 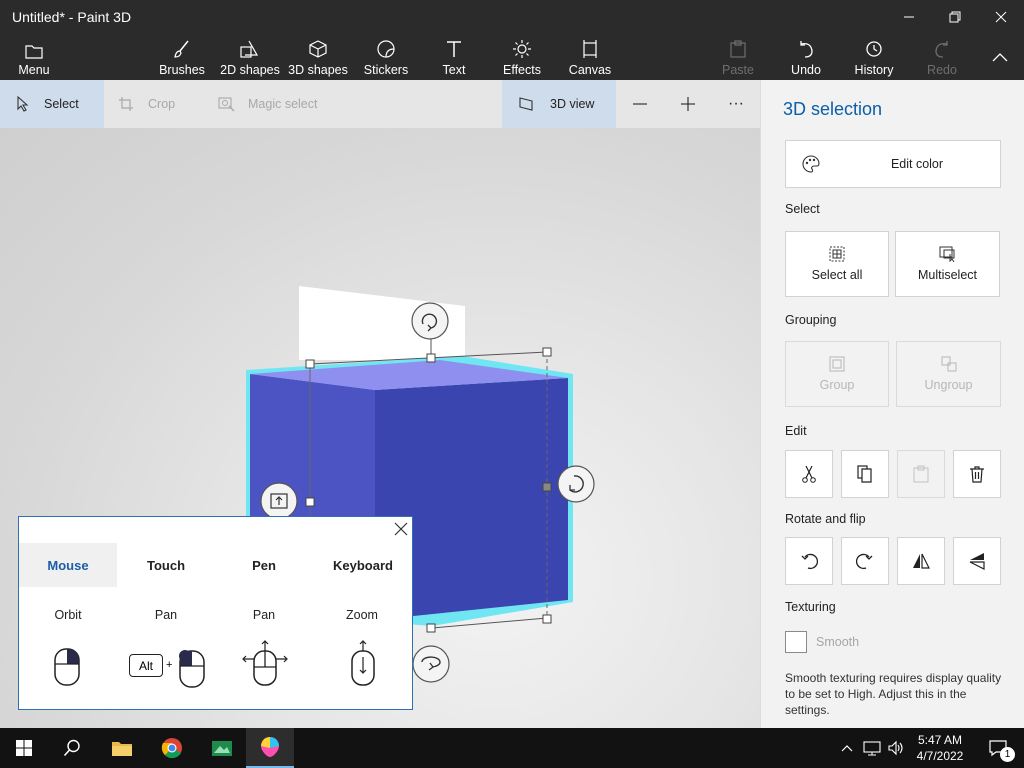 I want to click on volume-icon, so click(x=895, y=748).